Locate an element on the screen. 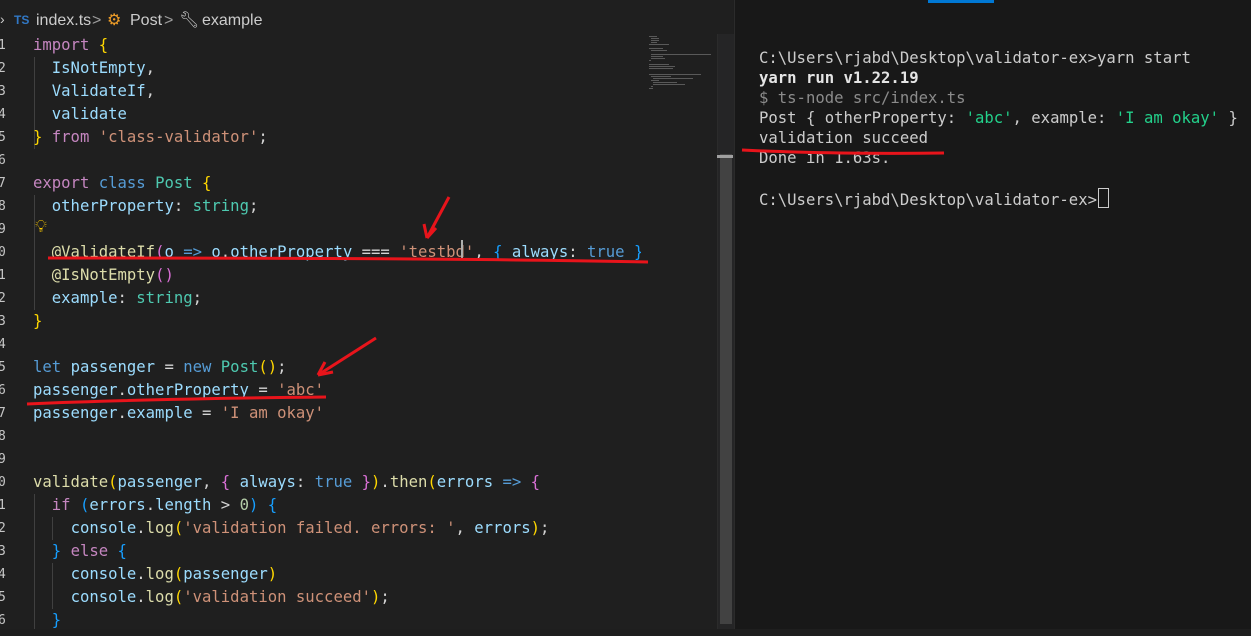 The width and height of the screenshot is (1251, 636). terminal-token: example is located at coordinates (1064, 118).